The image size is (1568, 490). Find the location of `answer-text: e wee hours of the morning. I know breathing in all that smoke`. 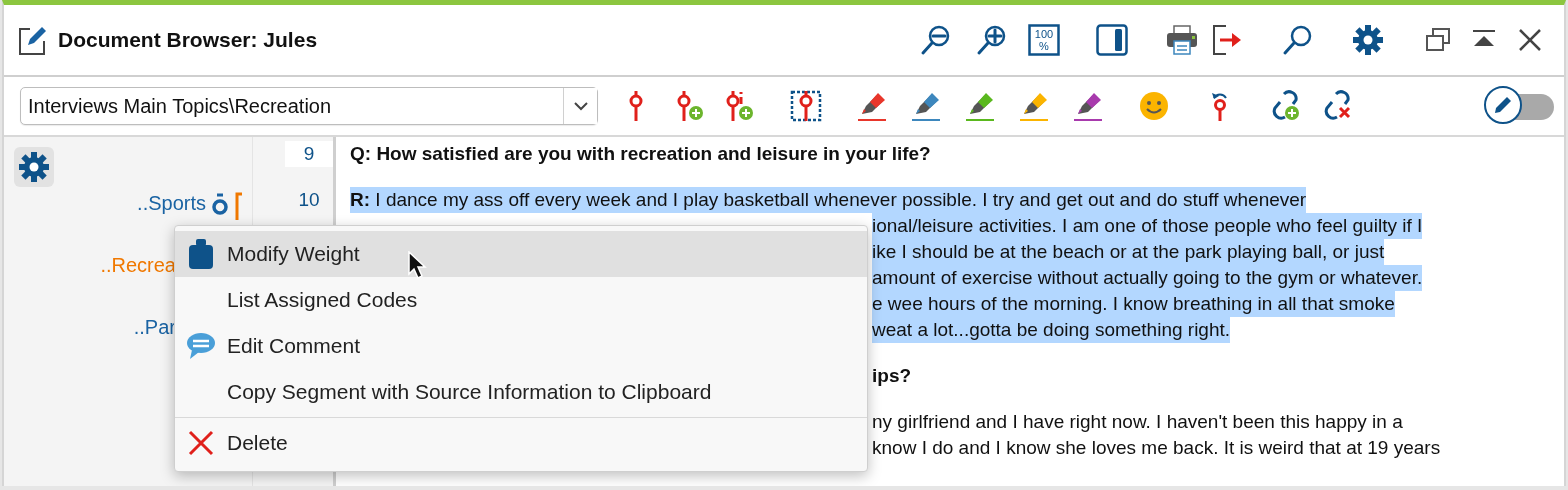

answer-text: e wee hours of the morning. I know breathing in all that smoke is located at coordinates (1133, 304).